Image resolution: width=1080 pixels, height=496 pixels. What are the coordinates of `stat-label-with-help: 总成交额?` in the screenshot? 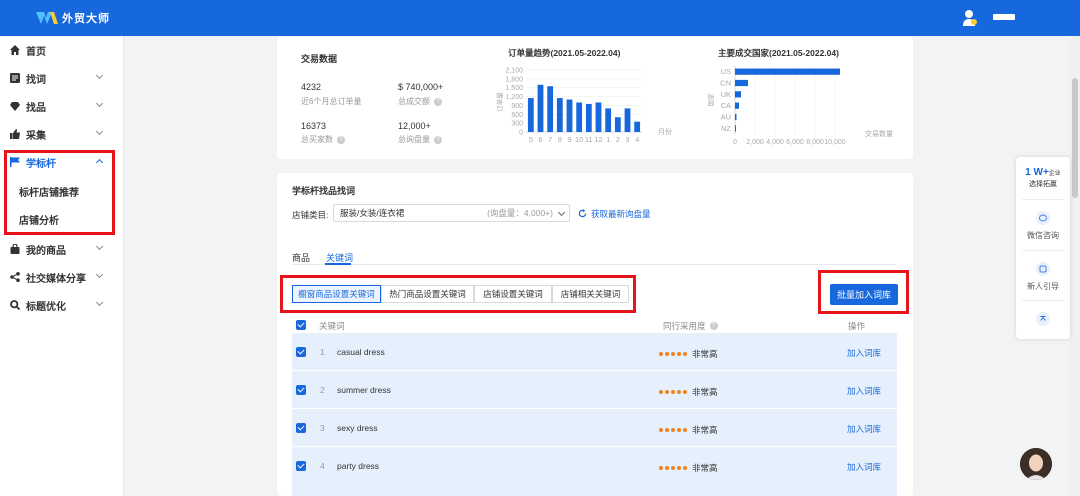 It's located at (420, 101).